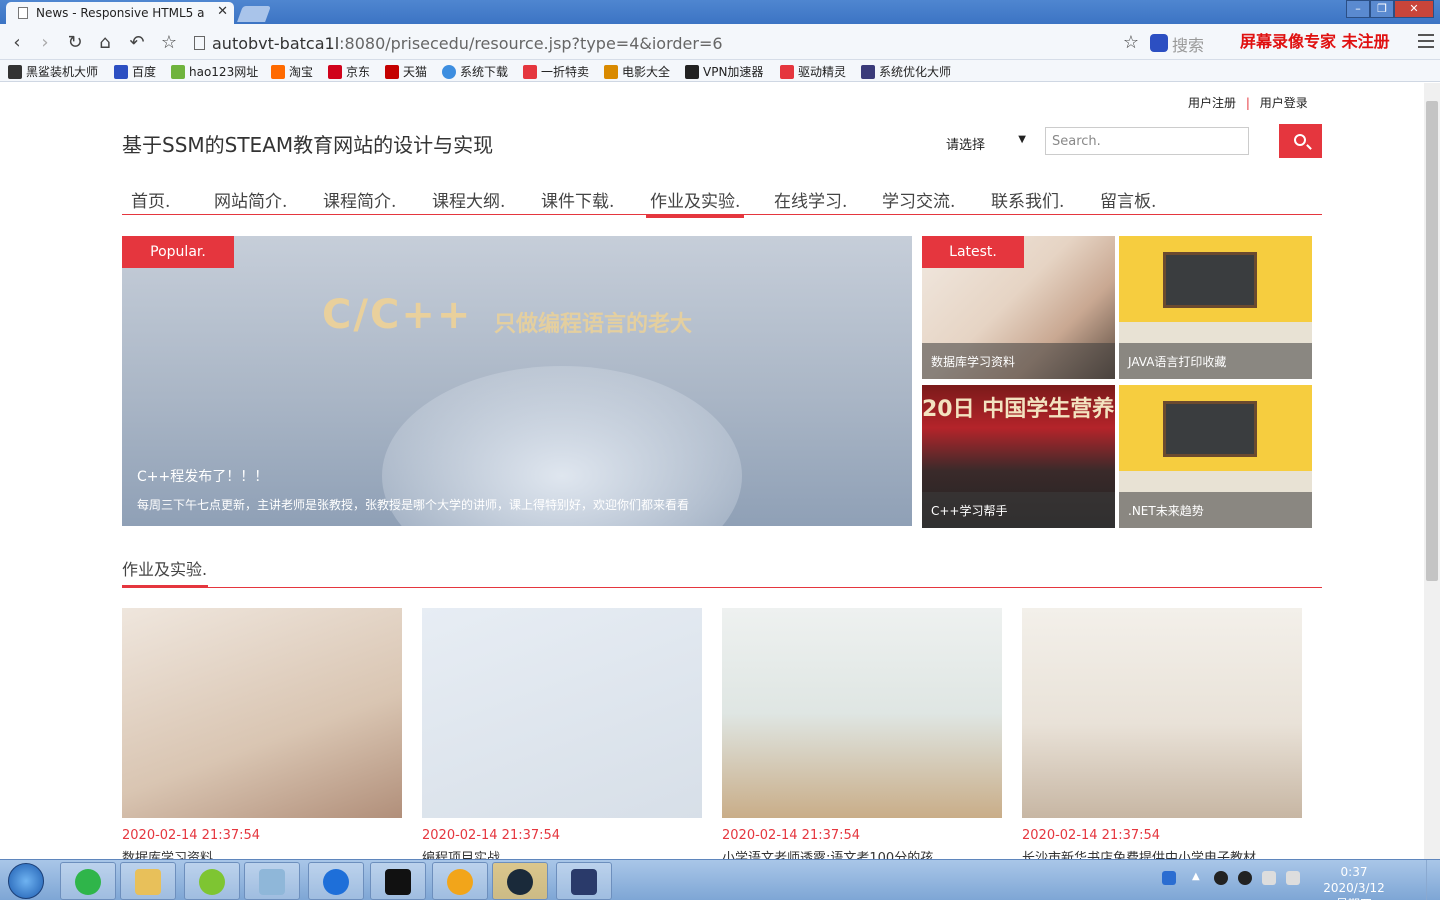  I want to click on bookmark-item: VPN加速器, so click(724, 71).